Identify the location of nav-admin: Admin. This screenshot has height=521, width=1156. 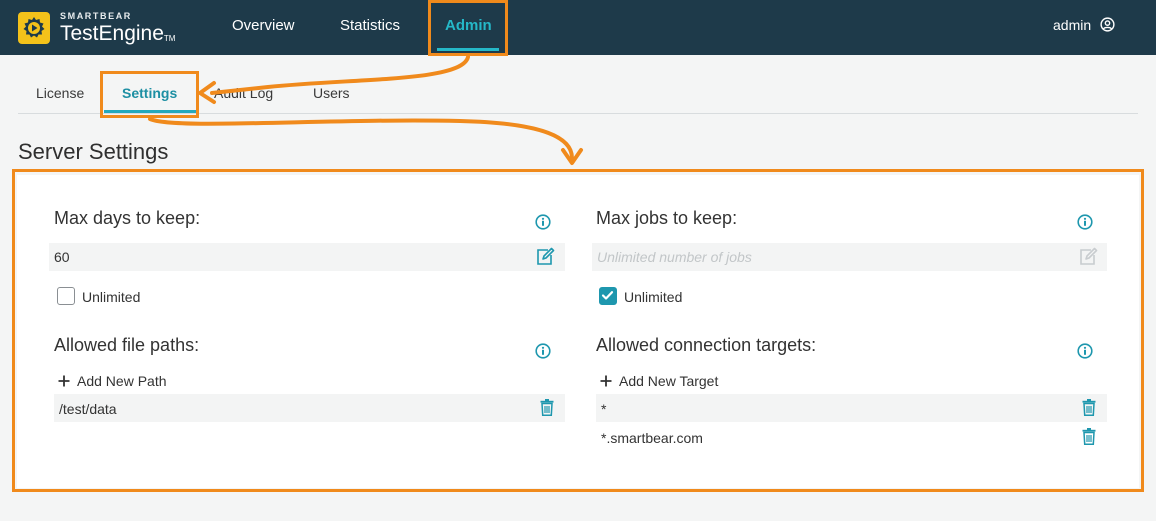
(468, 25).